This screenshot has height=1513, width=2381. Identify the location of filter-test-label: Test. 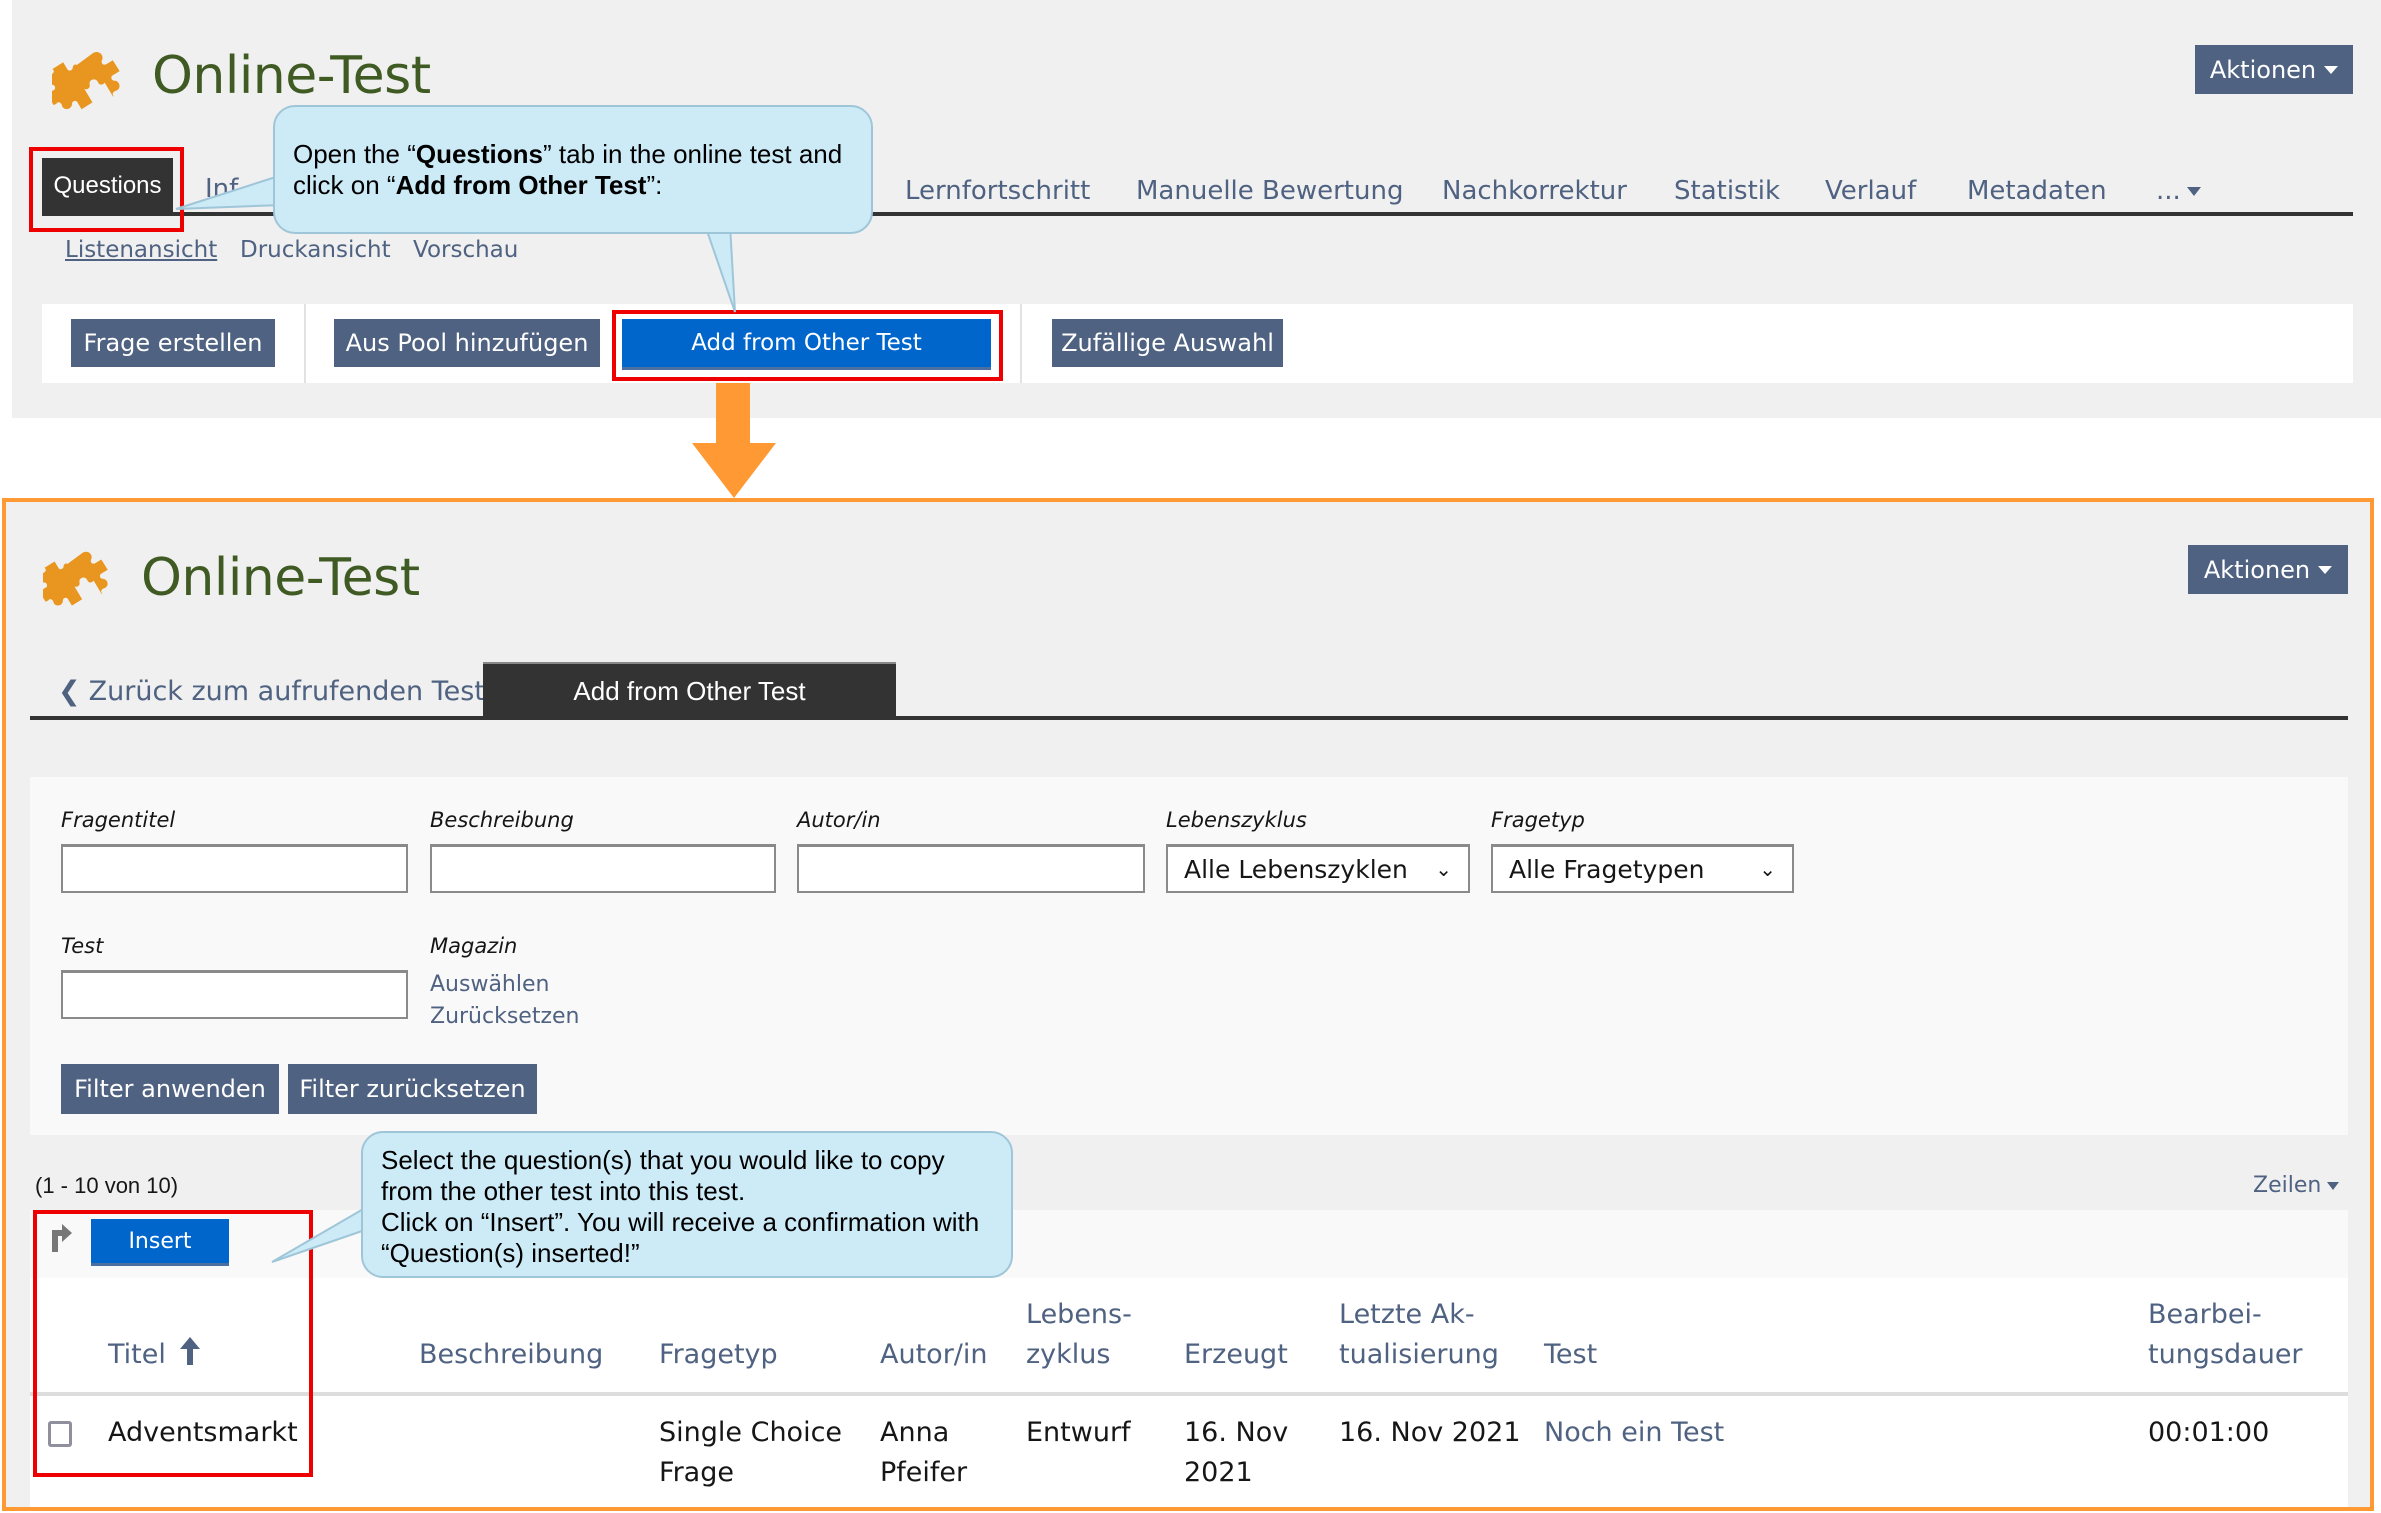
(82, 946).